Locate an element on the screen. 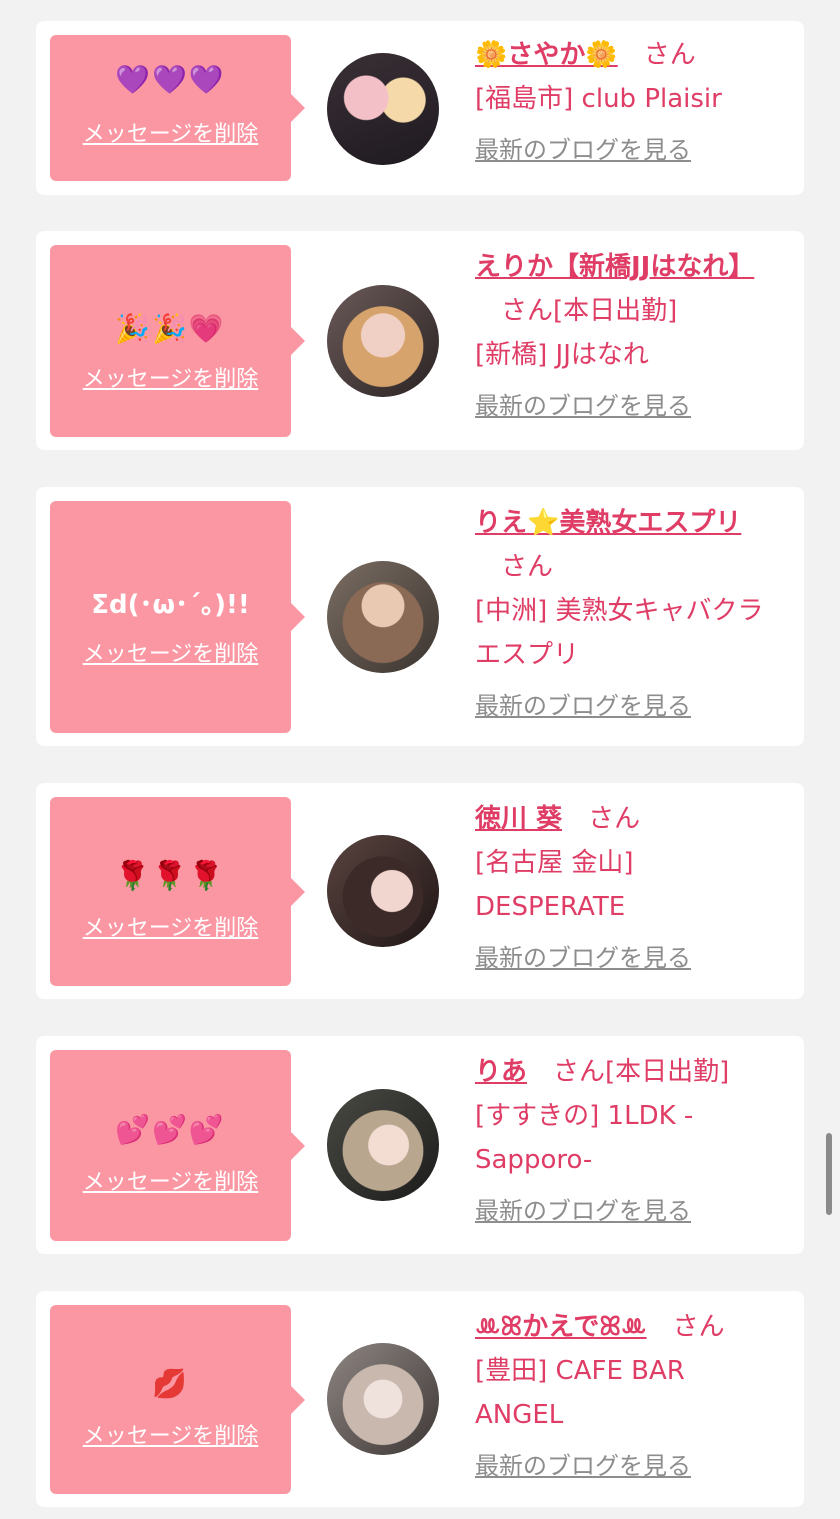 This screenshot has height=1519, width=840. shop-name: [中洲] 美熟女キャバクラ エスプリ is located at coordinates (619, 633).